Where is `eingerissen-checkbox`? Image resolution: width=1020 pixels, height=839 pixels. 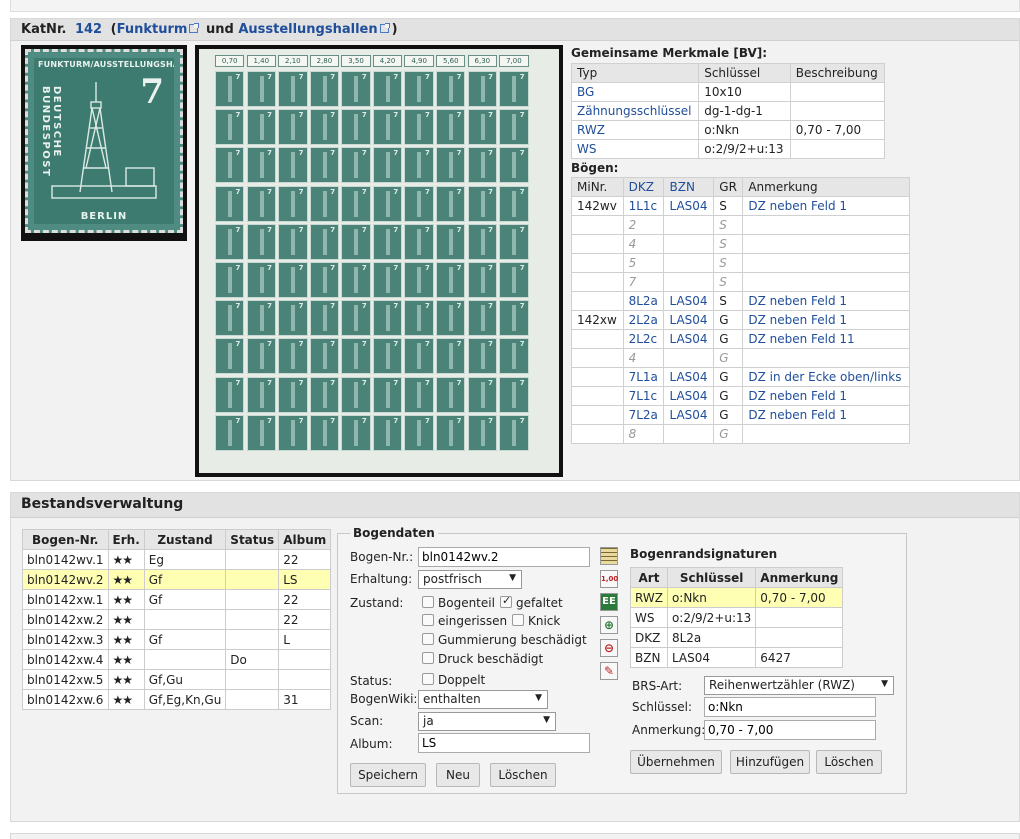 eingerissen-checkbox is located at coordinates (428, 620).